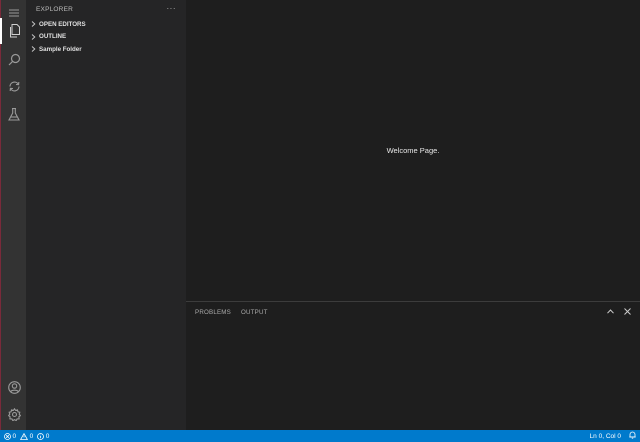 Image resolution: width=640 pixels, height=442 pixels. I want to click on account-icon, so click(14, 387).